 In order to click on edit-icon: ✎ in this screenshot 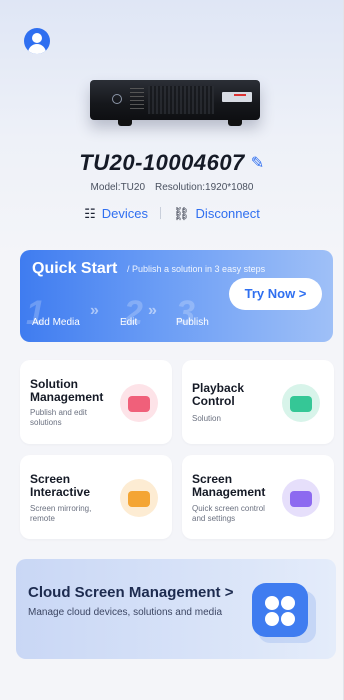, I will do `click(258, 163)`.